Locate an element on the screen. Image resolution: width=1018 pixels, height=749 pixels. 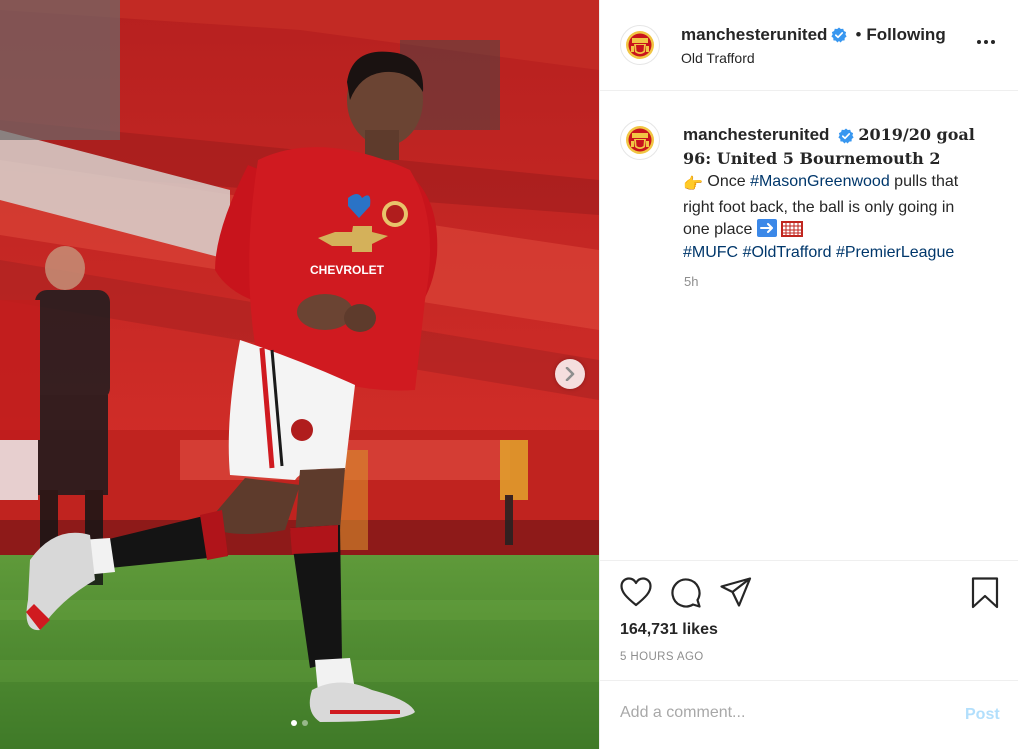
goal-net-icon is located at coordinates (792, 229).